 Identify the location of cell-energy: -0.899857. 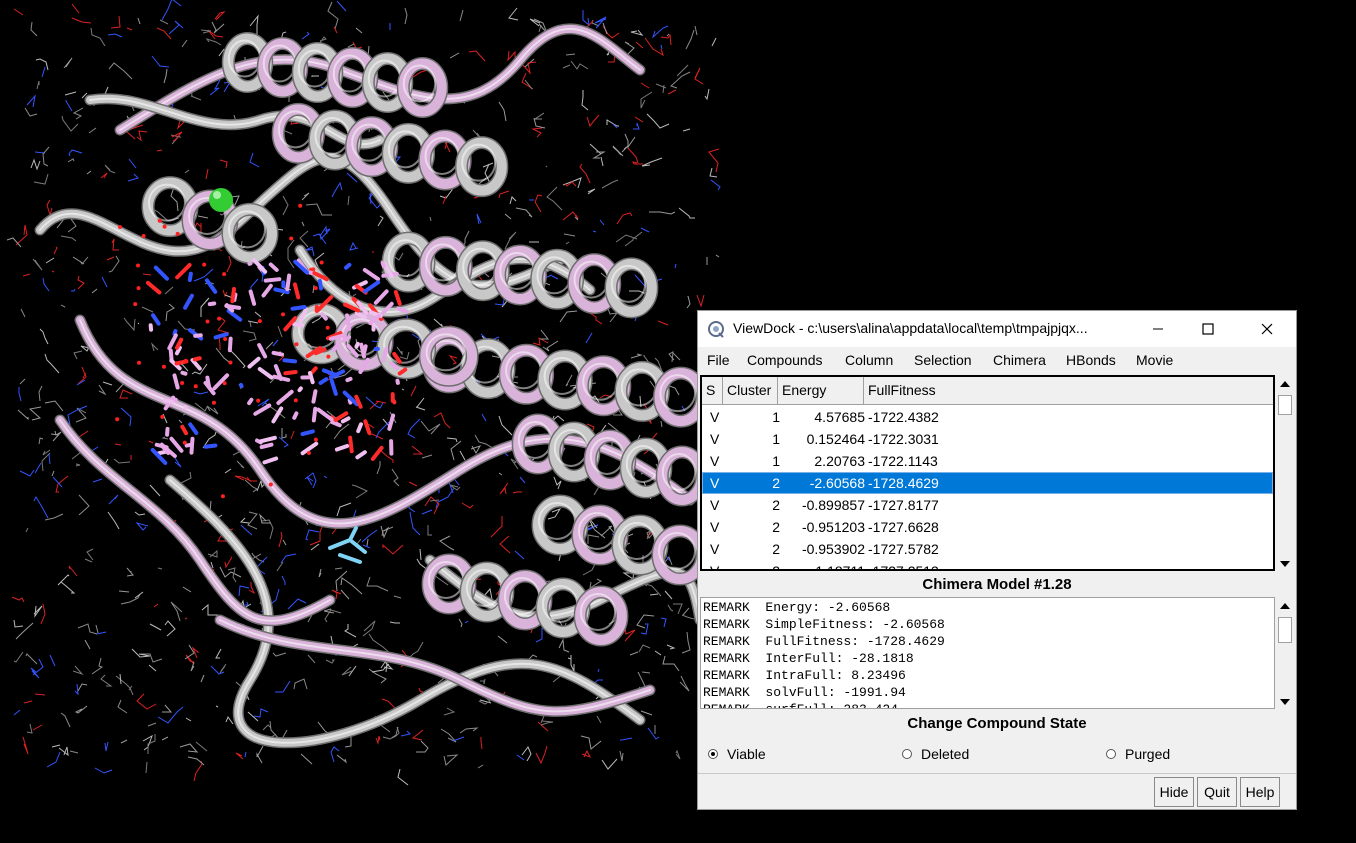
(833, 505).